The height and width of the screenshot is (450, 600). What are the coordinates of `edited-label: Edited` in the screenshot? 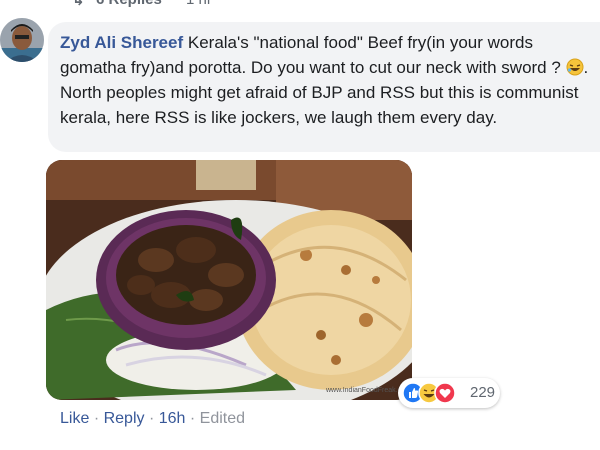 It's located at (222, 418).